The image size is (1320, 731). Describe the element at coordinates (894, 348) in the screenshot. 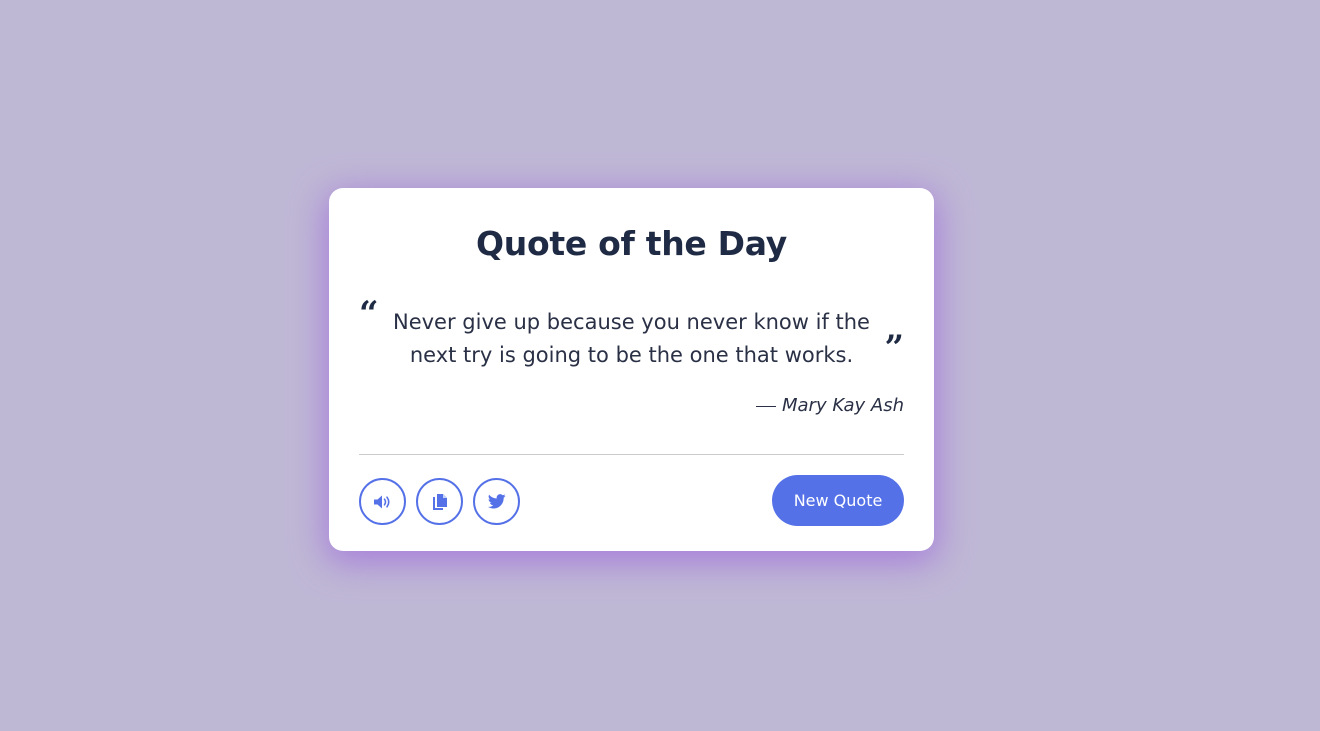

I see `close-quote-icon: ”` at that location.